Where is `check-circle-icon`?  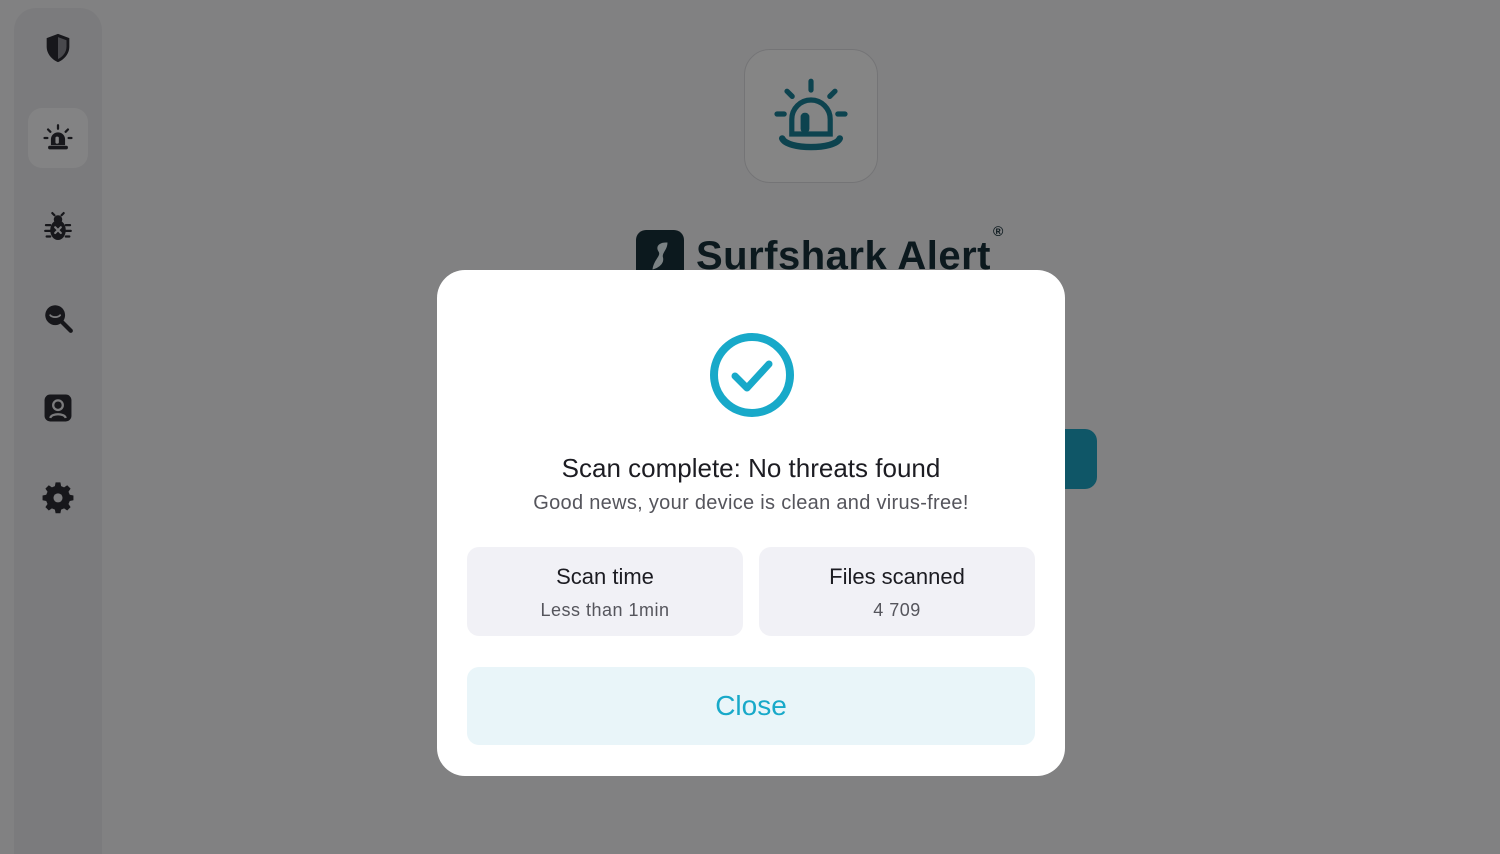
check-circle-icon is located at coordinates (752, 375).